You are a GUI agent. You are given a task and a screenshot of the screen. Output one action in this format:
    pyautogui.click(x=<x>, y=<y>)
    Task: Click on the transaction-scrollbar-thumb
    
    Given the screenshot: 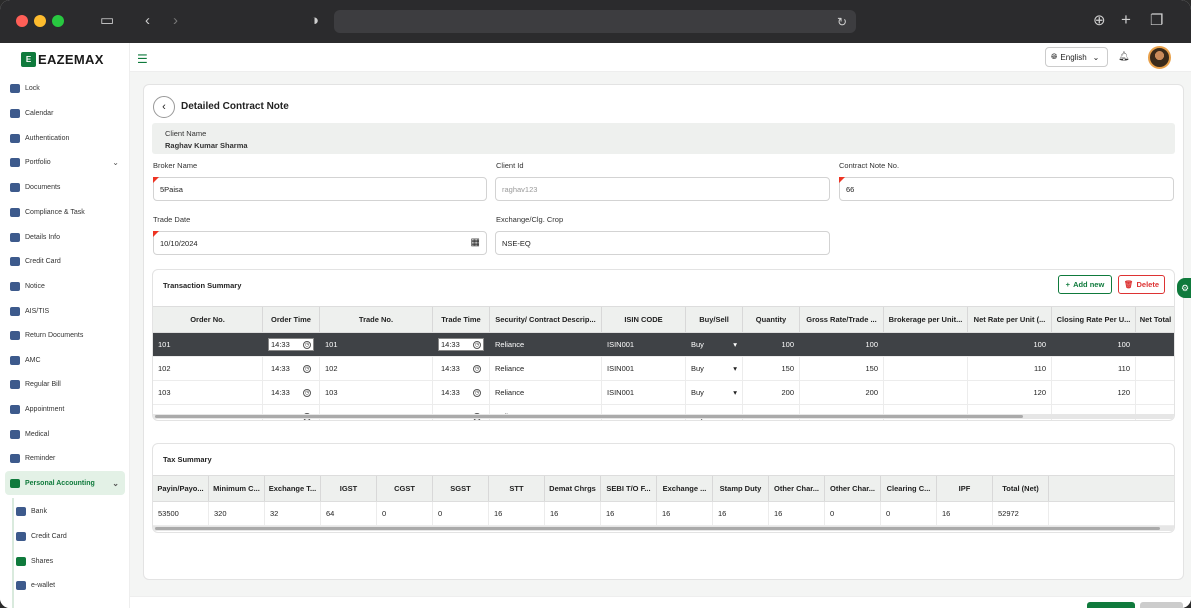 What is the action you would take?
    pyautogui.click(x=589, y=416)
    